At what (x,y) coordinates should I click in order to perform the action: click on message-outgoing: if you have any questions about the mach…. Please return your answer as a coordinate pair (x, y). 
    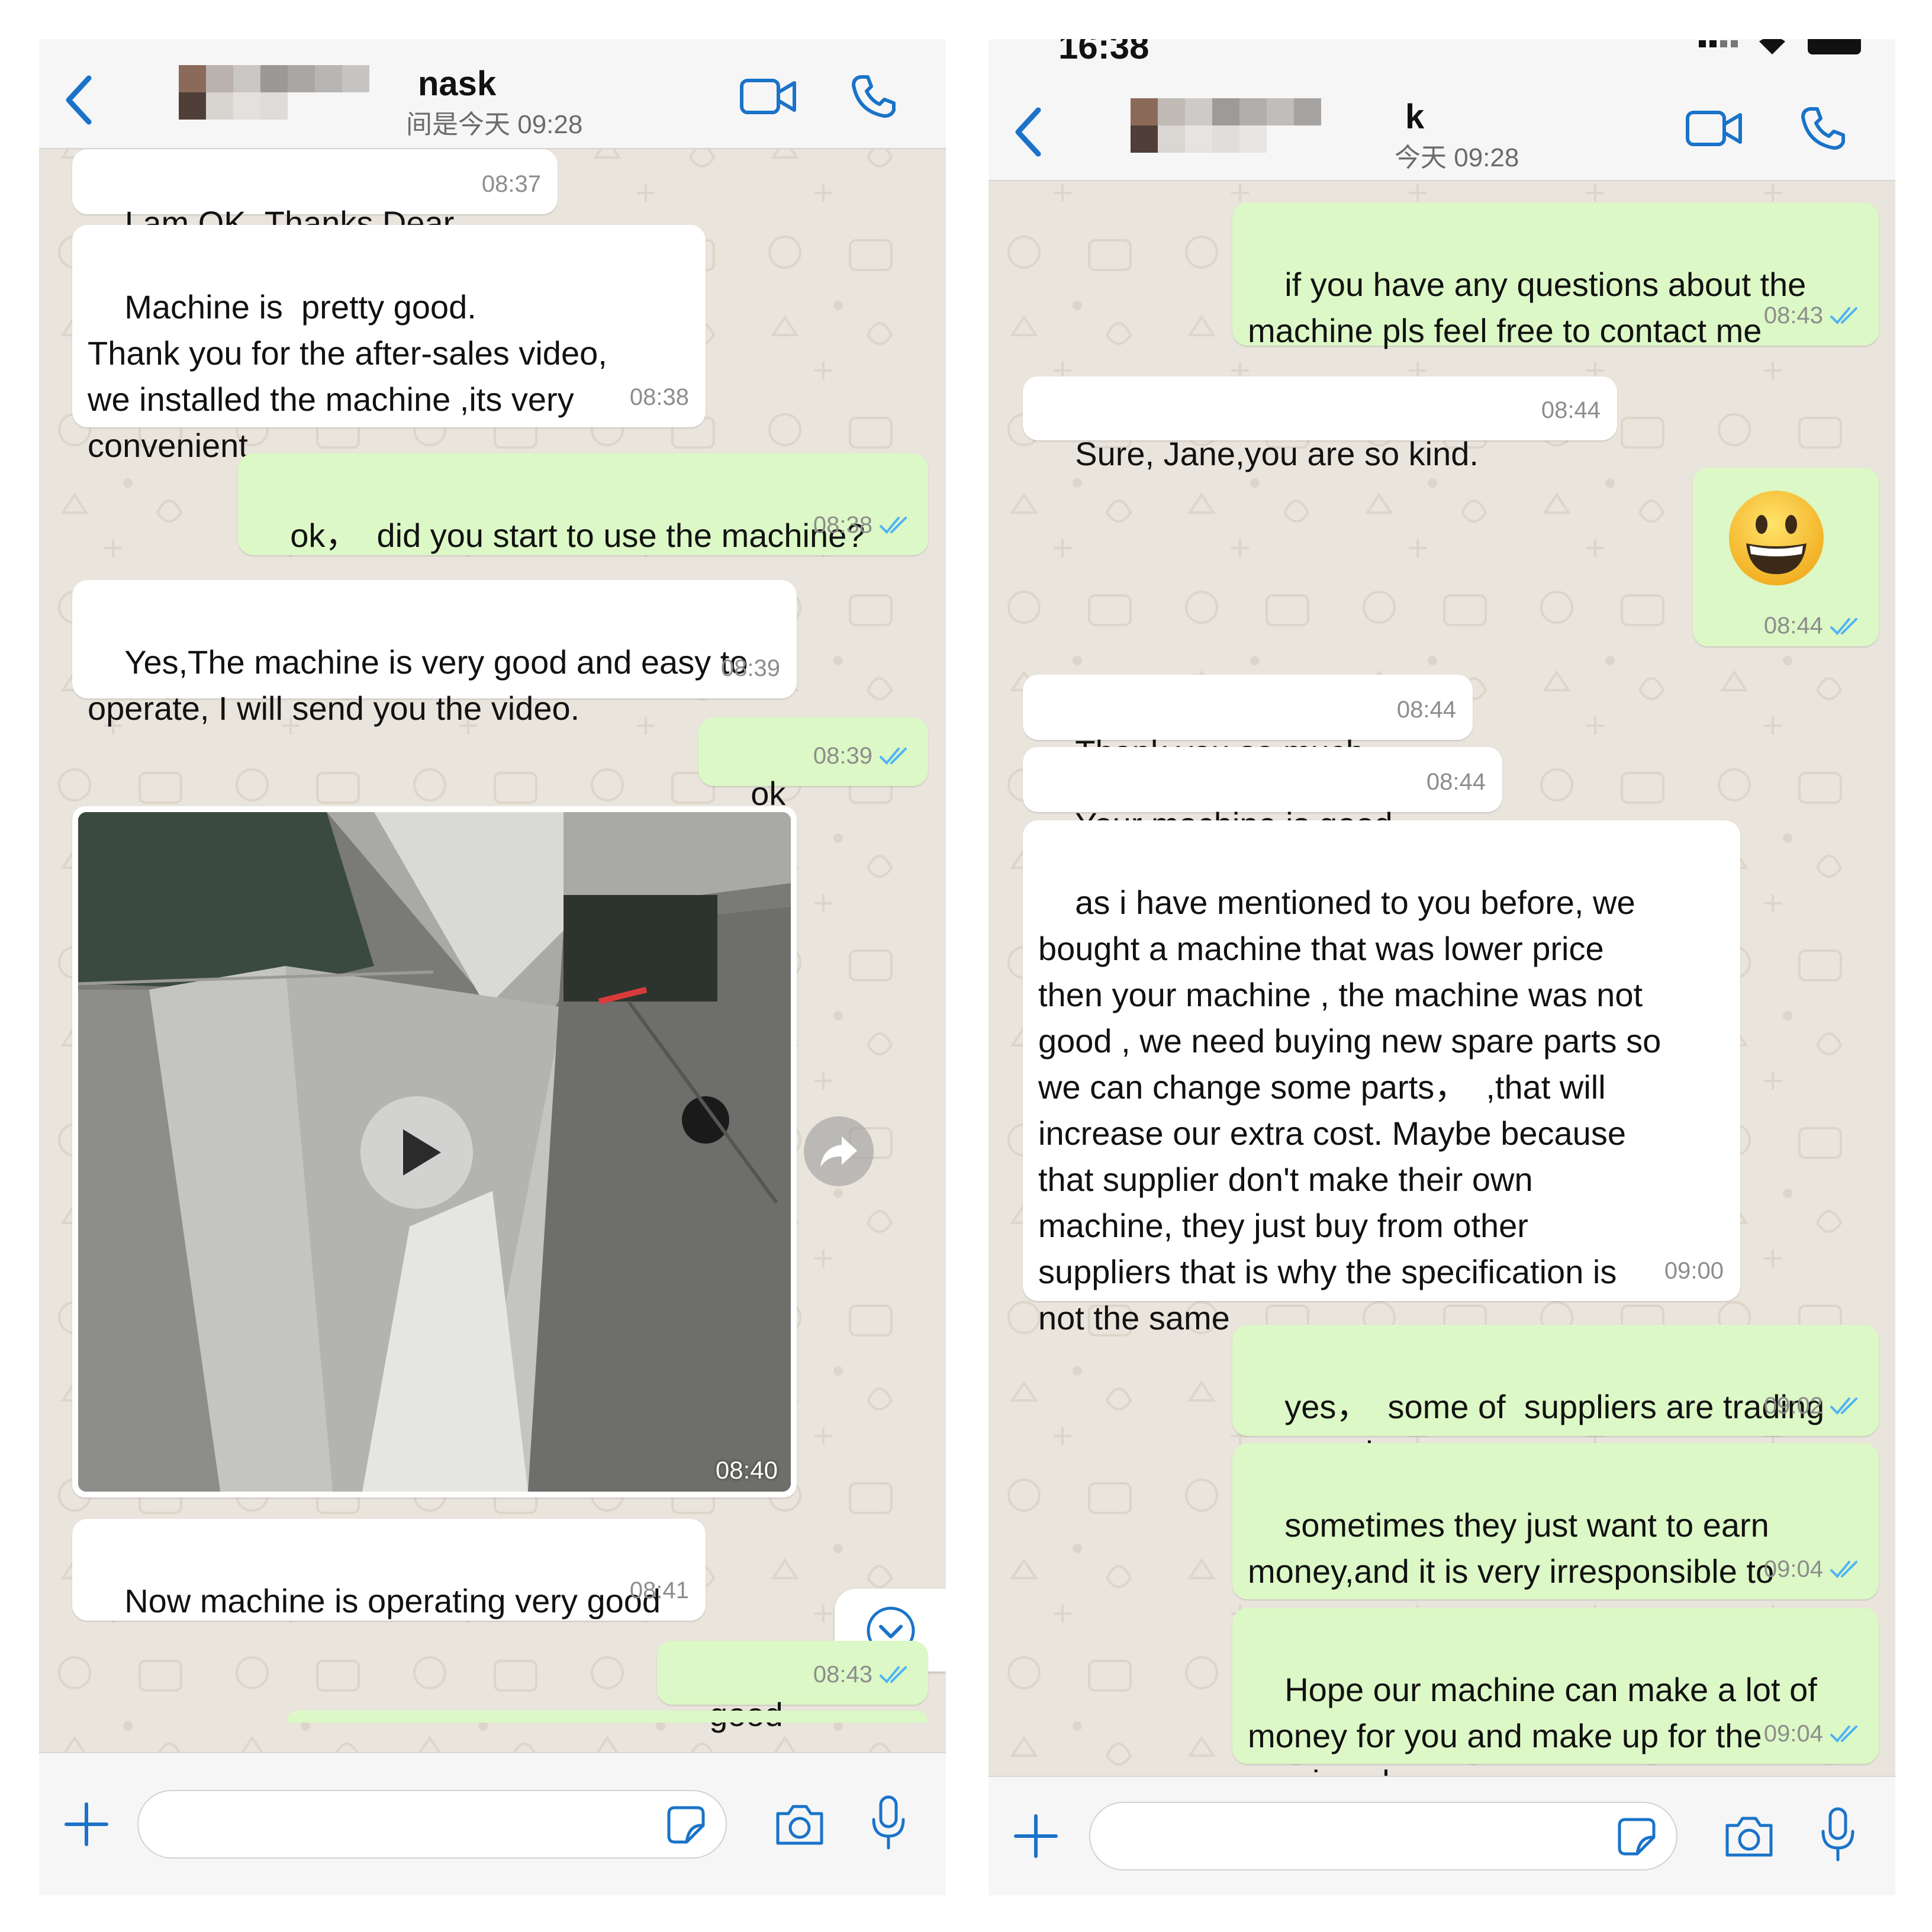
    Looking at the image, I should click on (1555, 276).